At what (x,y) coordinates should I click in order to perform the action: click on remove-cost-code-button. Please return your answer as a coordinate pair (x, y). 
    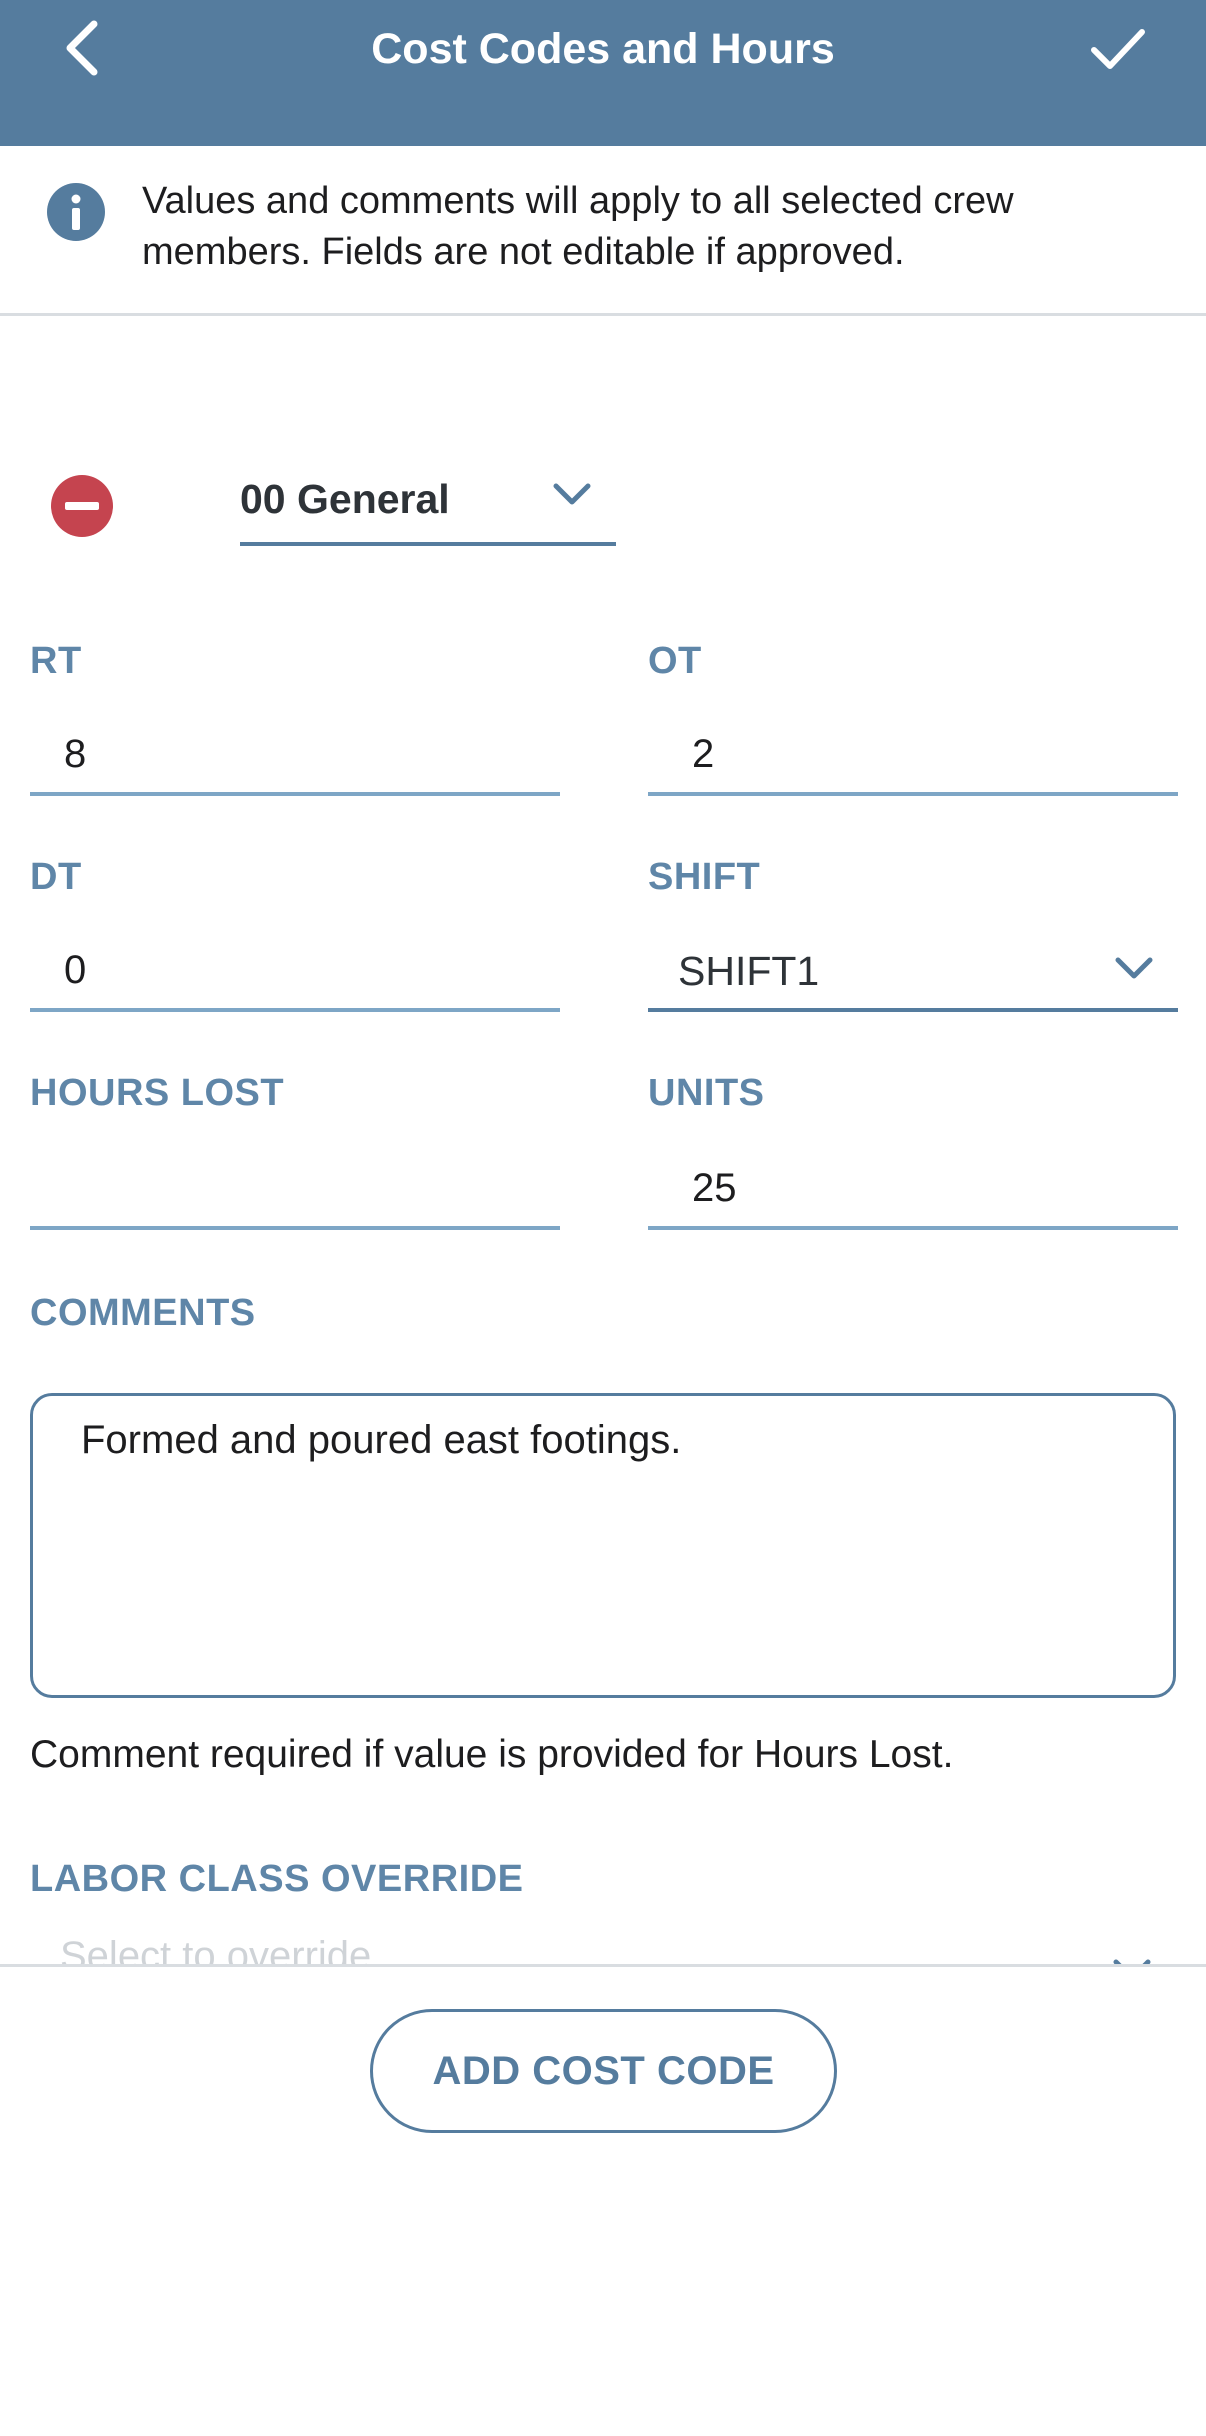
    Looking at the image, I should click on (82, 506).